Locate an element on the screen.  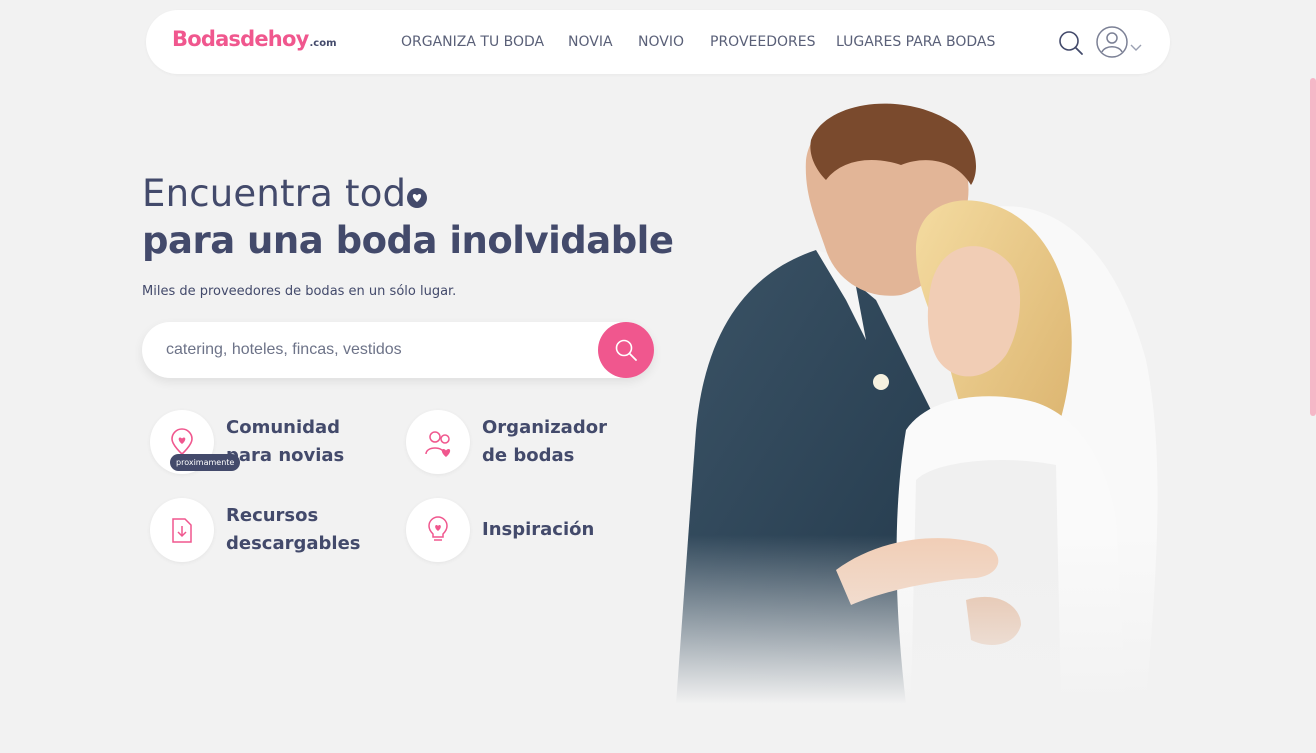
download-file-icon is located at coordinates (182, 530).